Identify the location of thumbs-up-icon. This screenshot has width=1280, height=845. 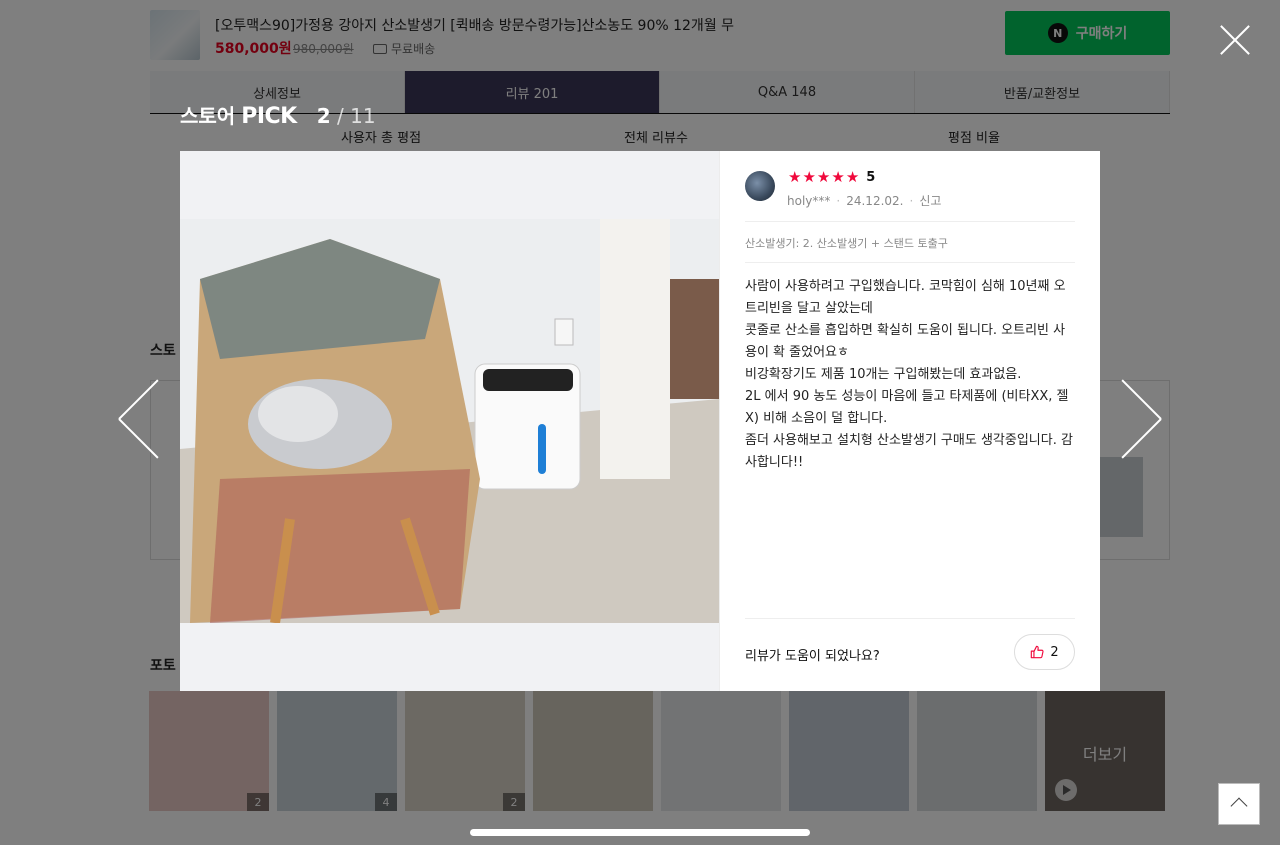
(1037, 652).